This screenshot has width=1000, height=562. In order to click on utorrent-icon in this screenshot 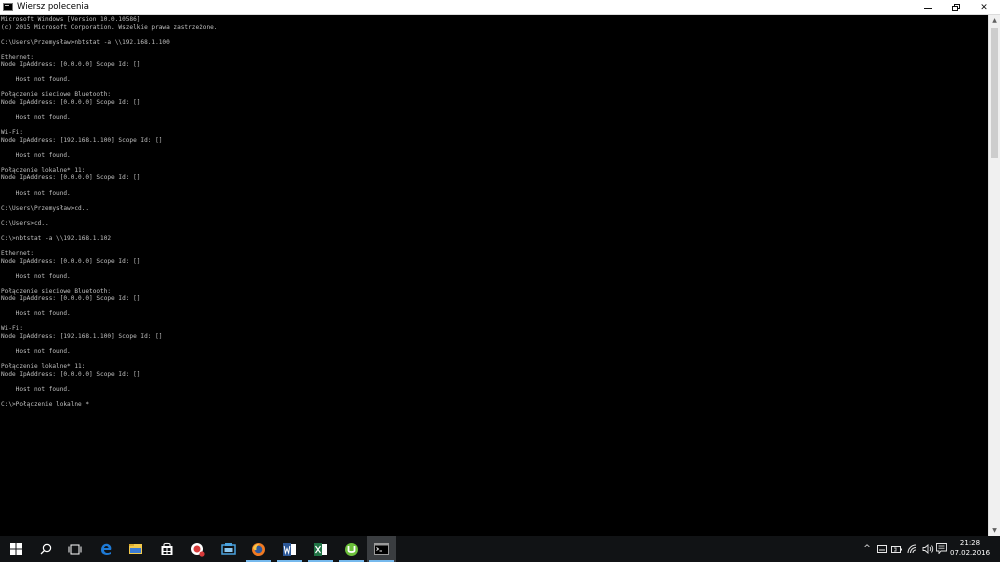, I will do `click(351, 549)`.